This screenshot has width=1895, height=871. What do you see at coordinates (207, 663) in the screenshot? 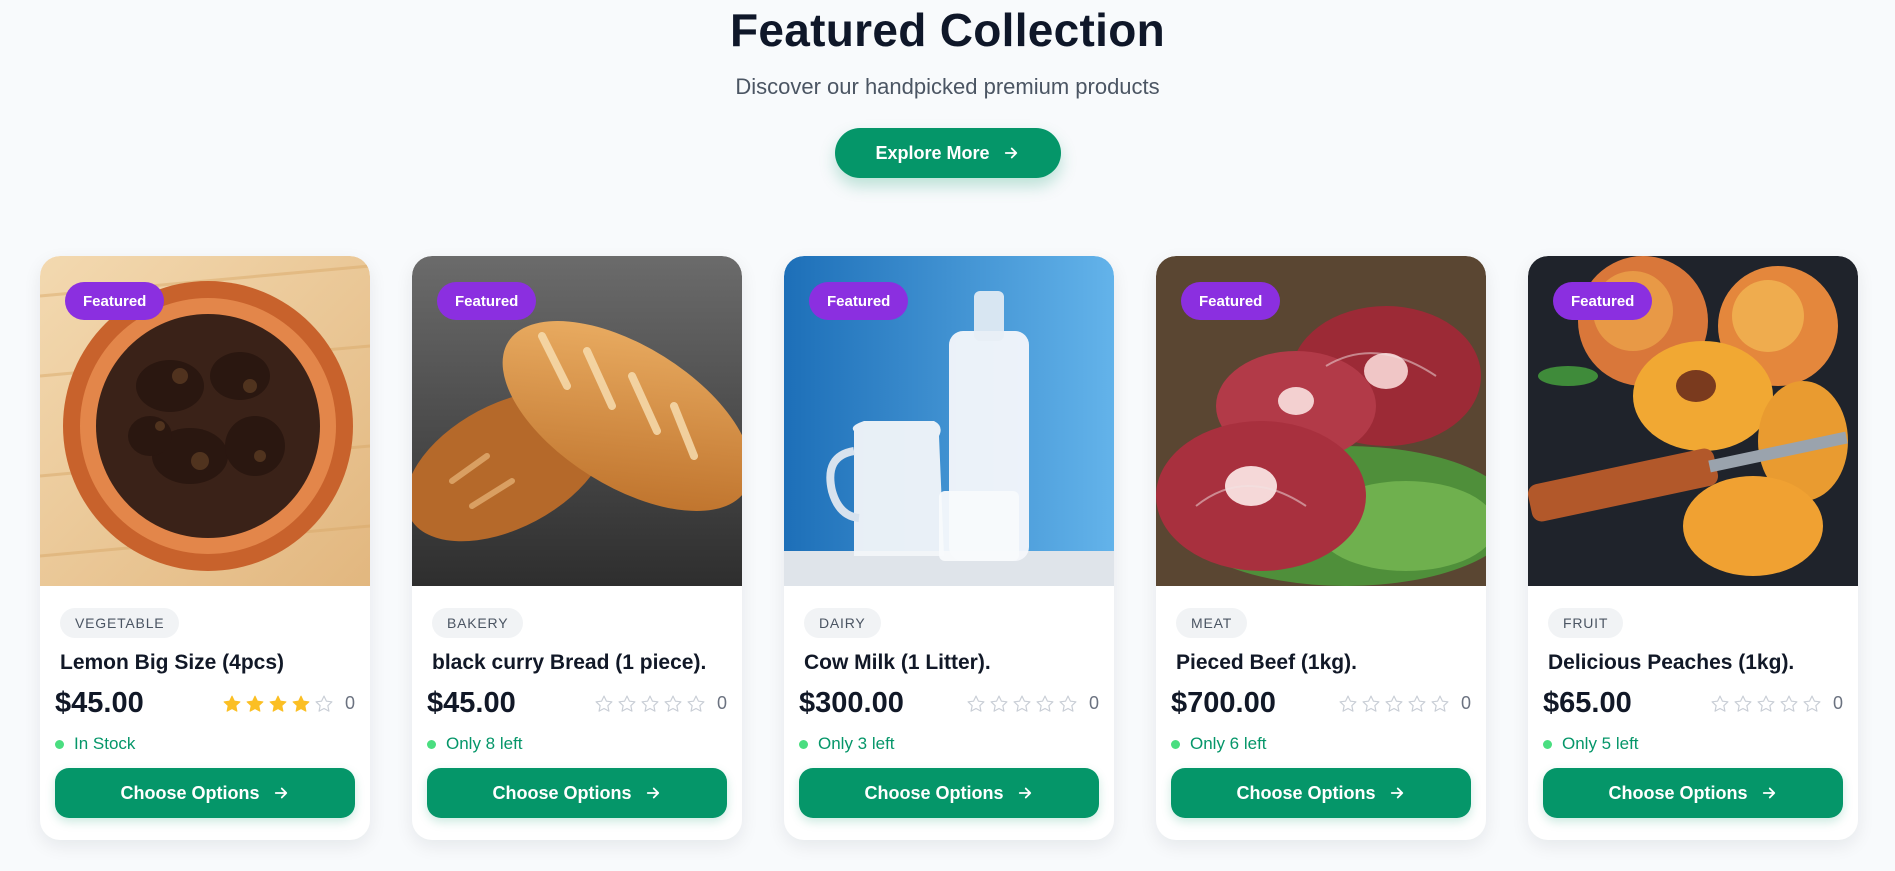
I see `product-name: Lemon Big Size (4pcs)` at bounding box center [207, 663].